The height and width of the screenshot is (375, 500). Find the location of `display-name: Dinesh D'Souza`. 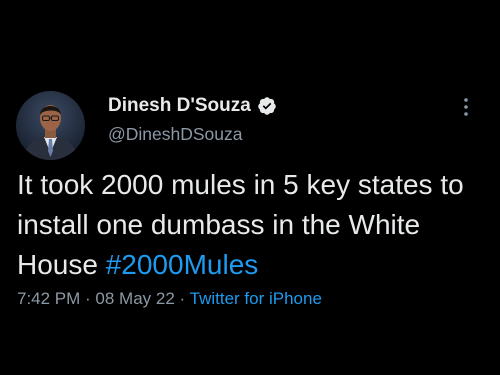

display-name: Dinesh D'Souza is located at coordinates (179, 106).